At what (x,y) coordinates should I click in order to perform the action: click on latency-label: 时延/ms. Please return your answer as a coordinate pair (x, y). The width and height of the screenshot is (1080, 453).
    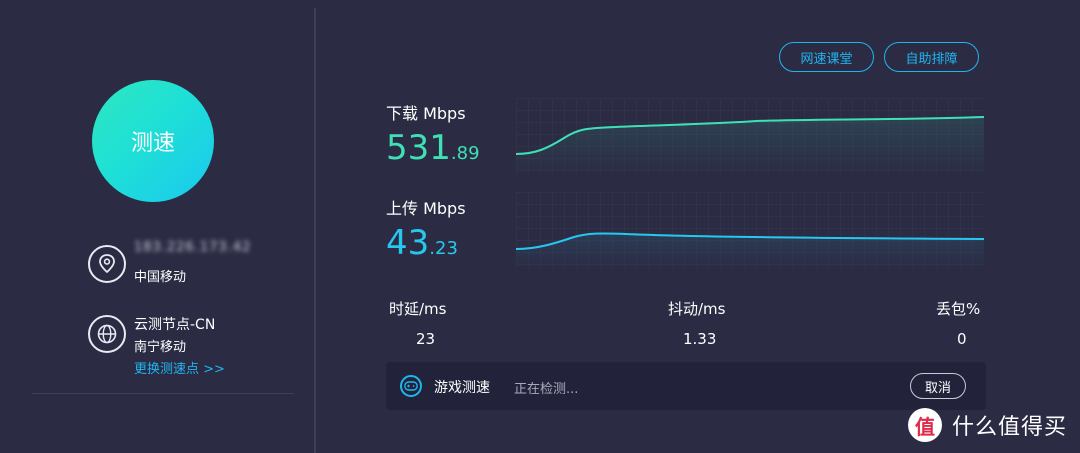
    Looking at the image, I should click on (418, 309).